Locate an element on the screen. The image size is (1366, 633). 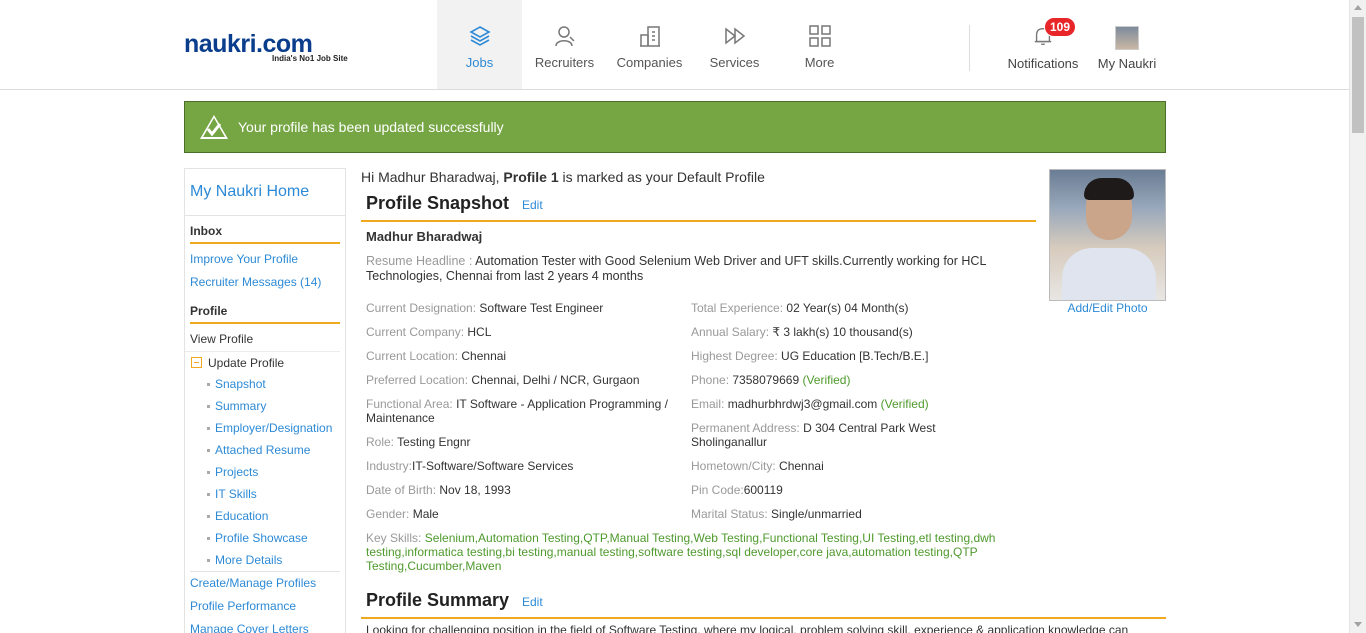
notifications-count-badge: 109 is located at coordinates (1060, 27).